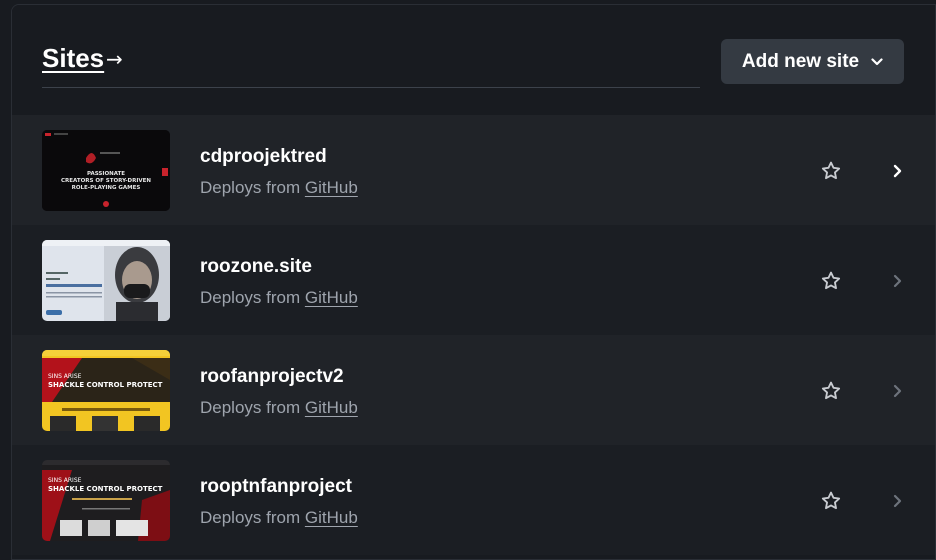  Describe the element at coordinates (114, 59) in the screenshot. I see `arrow-right-icon: →` at that location.